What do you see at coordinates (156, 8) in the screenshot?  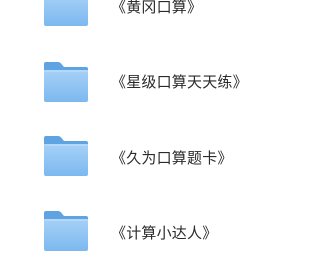 I see `folder-name: 《黄冈口算》` at bounding box center [156, 8].